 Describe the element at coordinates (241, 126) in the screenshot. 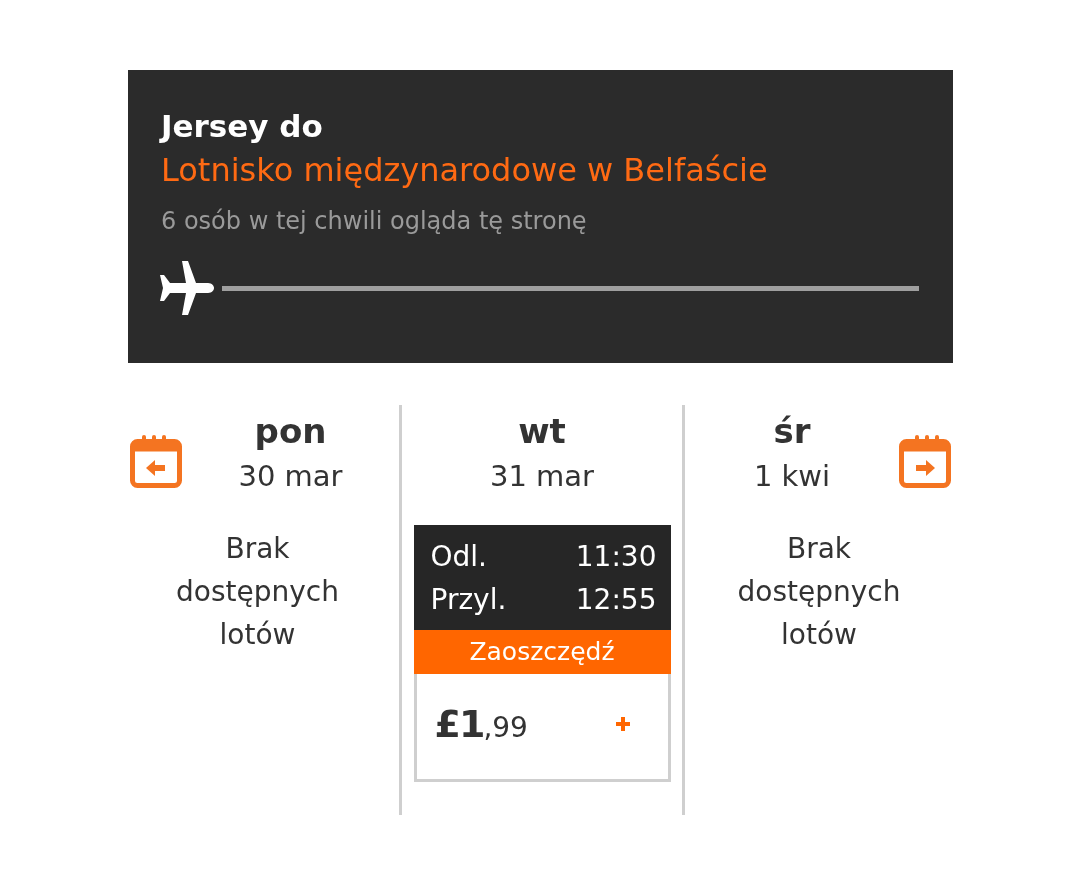

I see `origin-title: Jersey do` at that location.